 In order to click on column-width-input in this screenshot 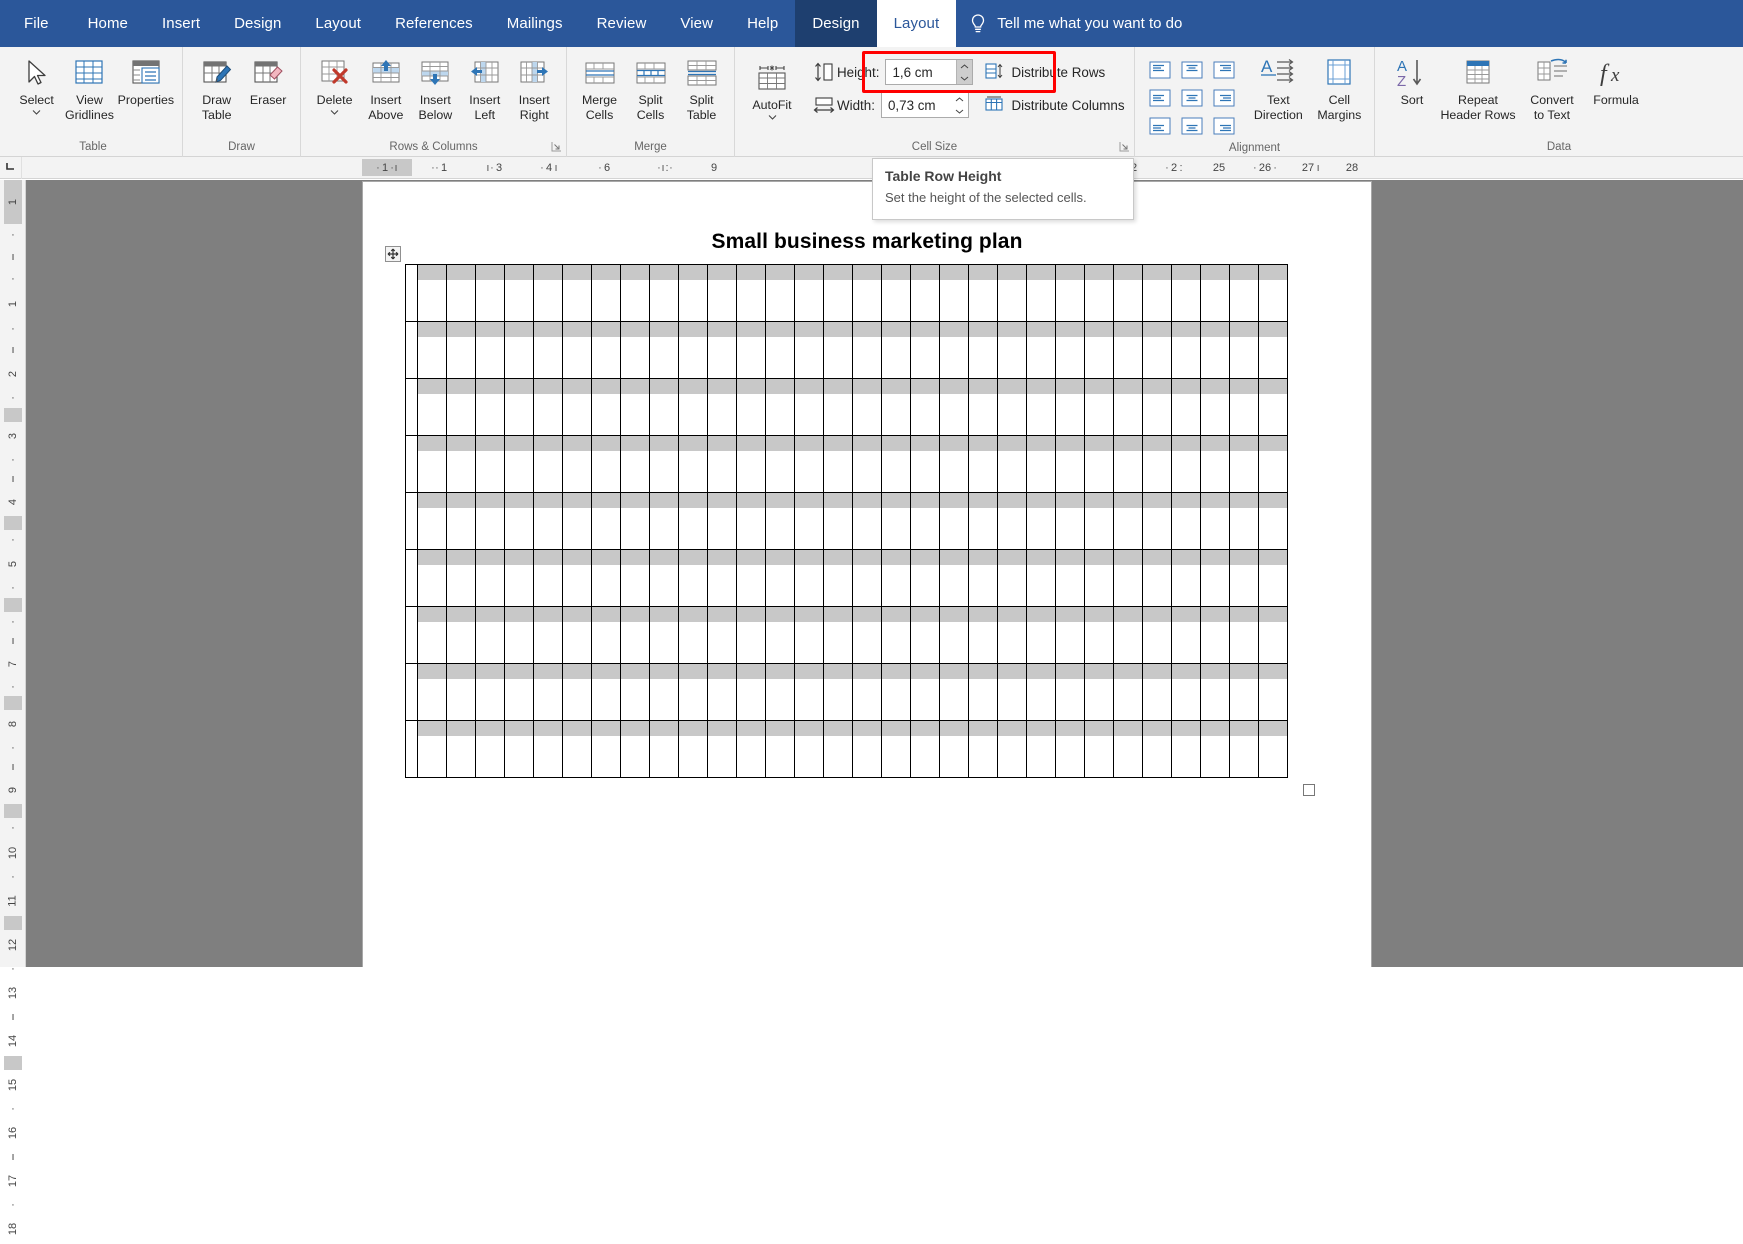, I will do `click(916, 105)`.